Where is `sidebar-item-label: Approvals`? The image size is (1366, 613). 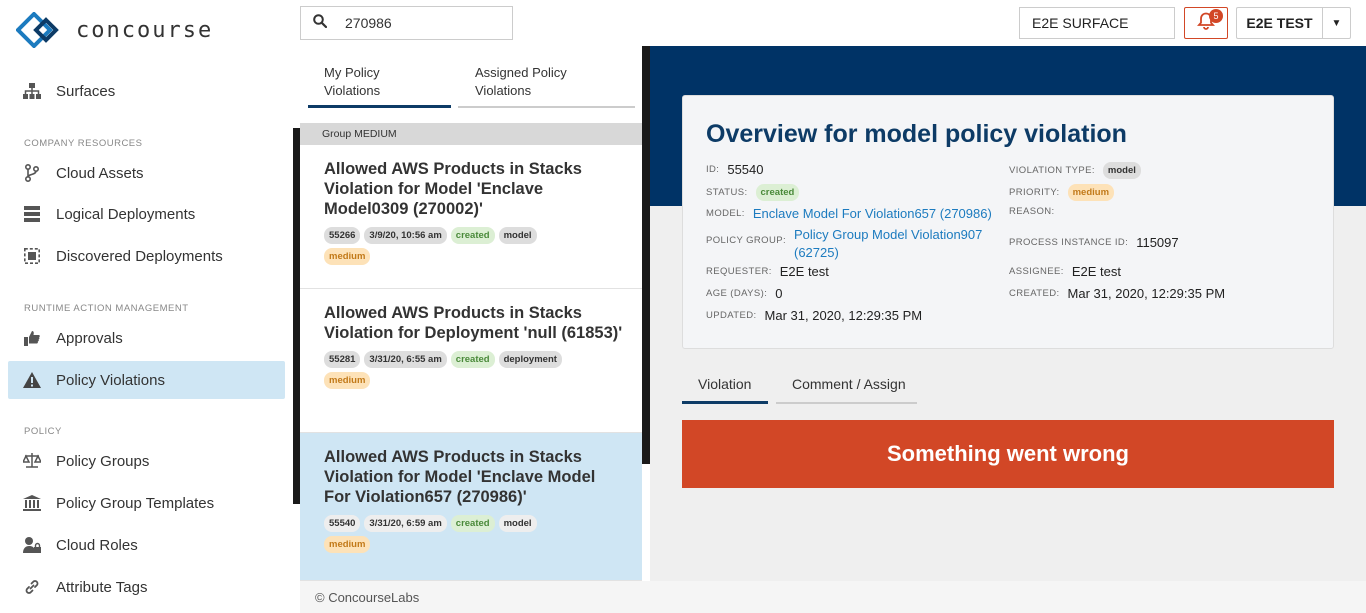 sidebar-item-label: Approvals is located at coordinates (89, 338).